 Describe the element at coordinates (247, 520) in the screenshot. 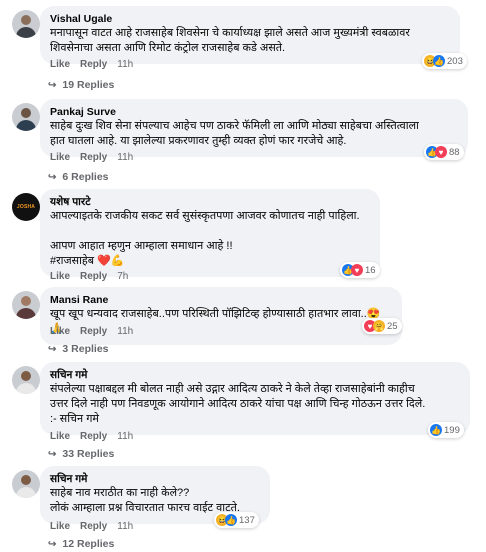

I see `reaction-count: 137` at that location.